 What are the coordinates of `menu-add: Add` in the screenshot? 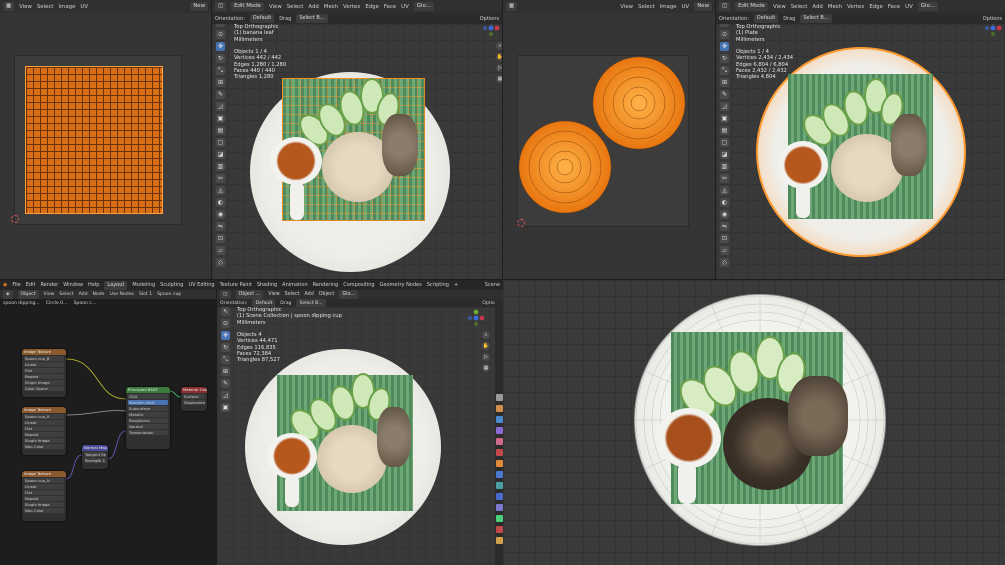 It's located at (83, 294).